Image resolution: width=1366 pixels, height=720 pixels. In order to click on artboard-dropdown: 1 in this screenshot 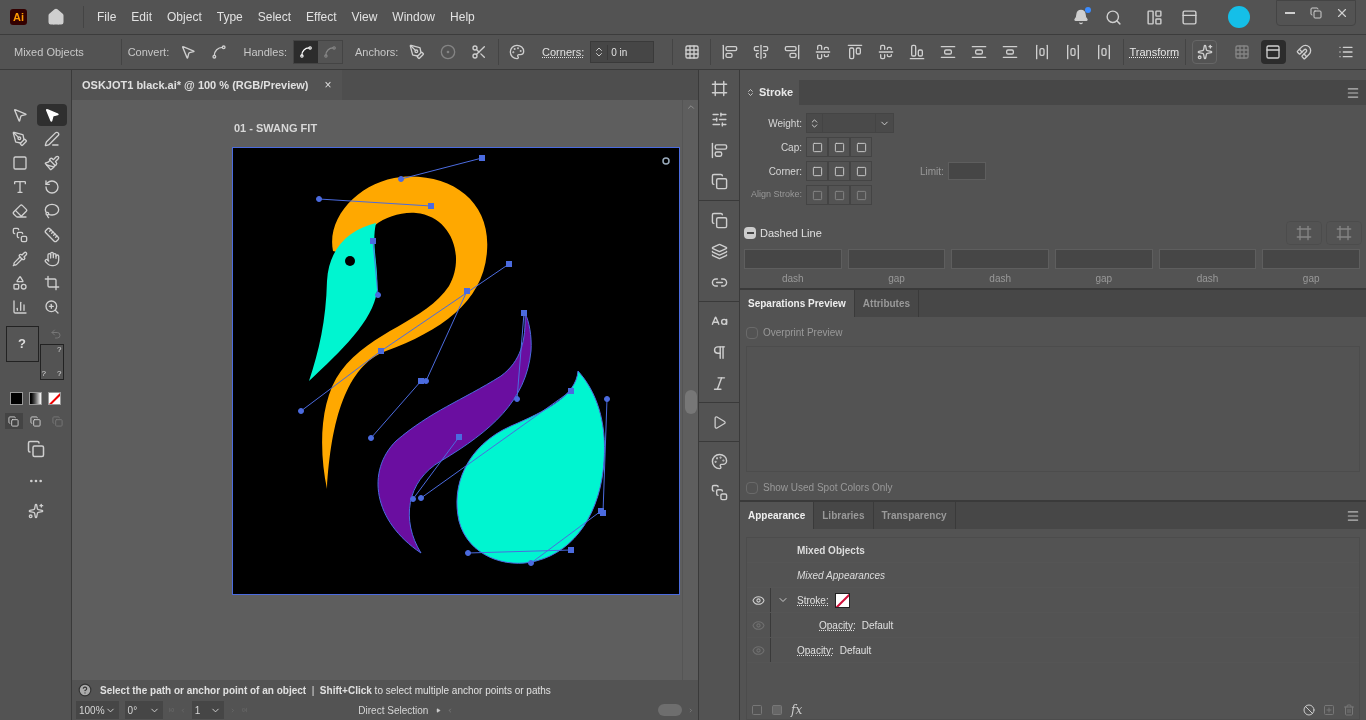, I will do `click(207, 710)`.